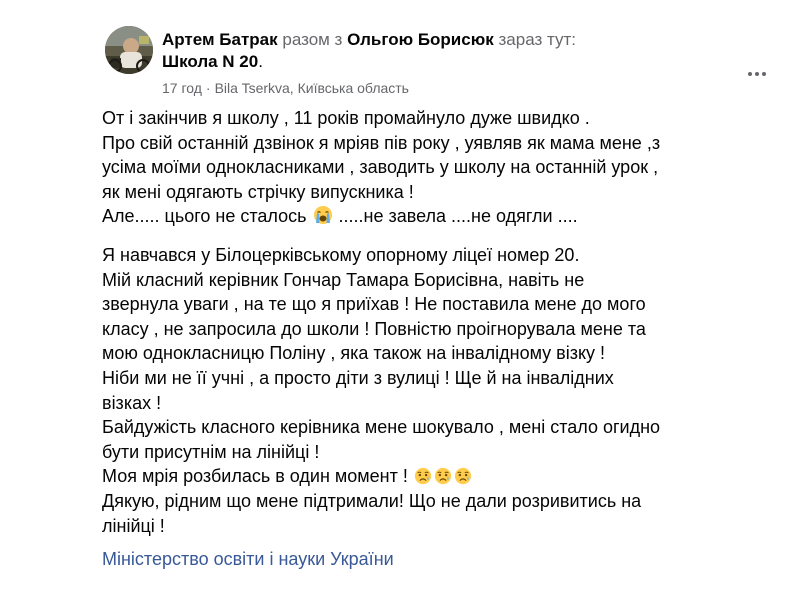 This screenshot has width=805, height=590. Describe the element at coordinates (260, 61) in the screenshot. I see `place-suffix: .` at that location.